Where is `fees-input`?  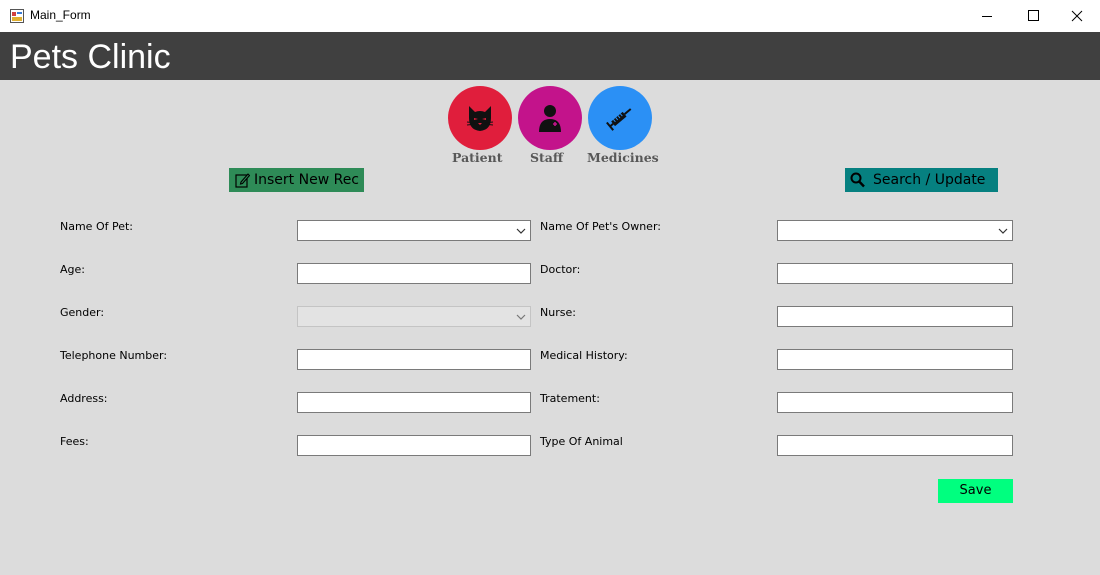 fees-input is located at coordinates (414, 447).